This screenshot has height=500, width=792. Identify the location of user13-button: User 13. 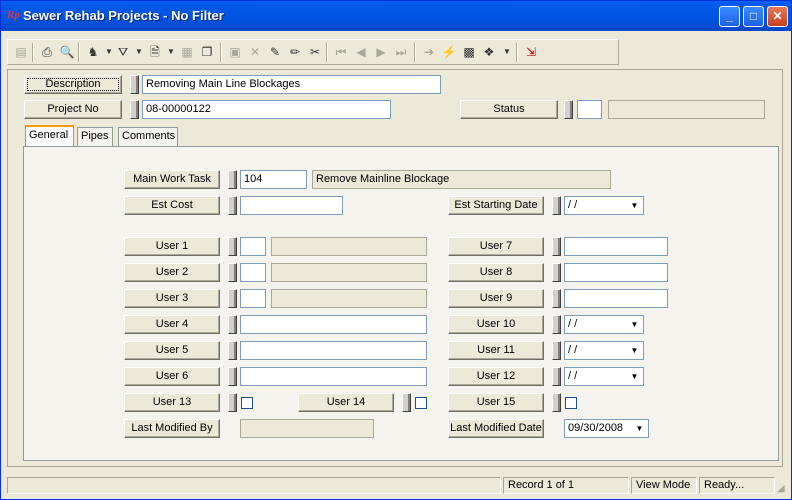
(172, 402).